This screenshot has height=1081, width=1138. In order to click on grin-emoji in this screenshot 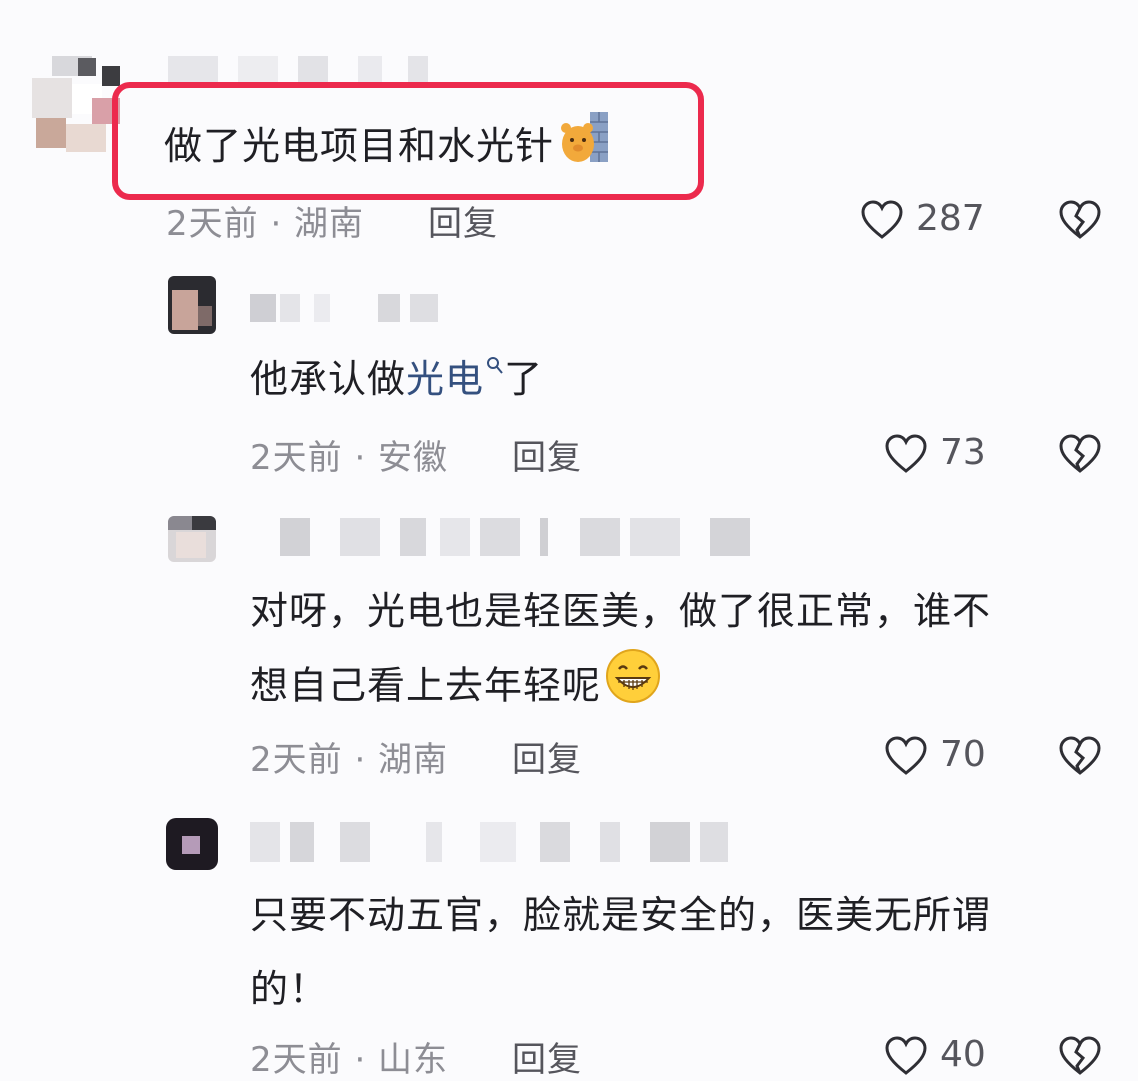, I will do `click(633, 688)`.